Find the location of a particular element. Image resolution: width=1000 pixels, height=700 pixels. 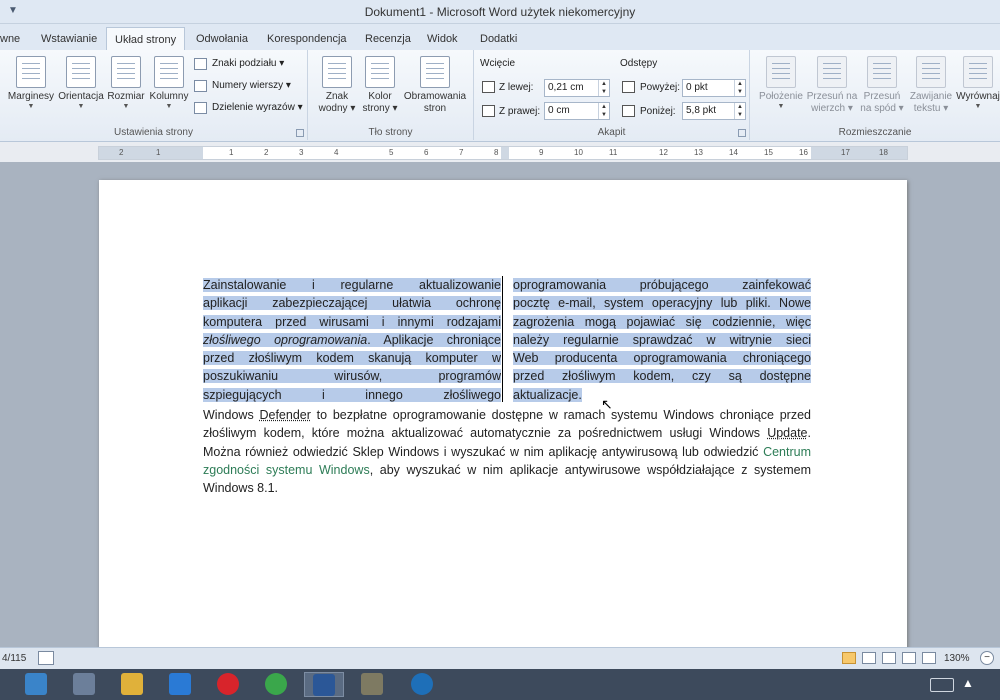

breaks-button: Znaki podziału ▾ is located at coordinates (239, 64).